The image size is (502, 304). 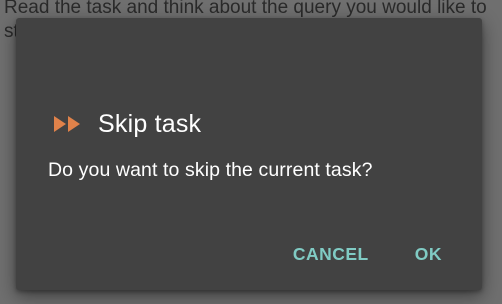 I want to click on dialog-title: Skip task, so click(x=150, y=123).